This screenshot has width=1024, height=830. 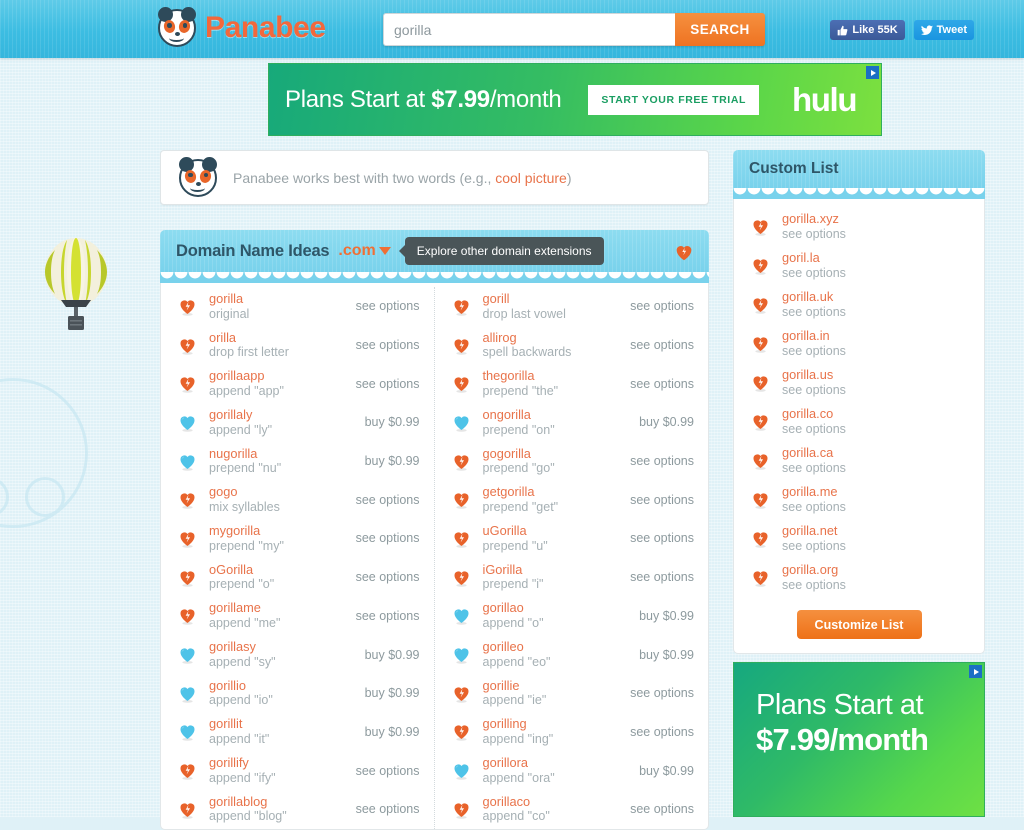 I want to click on domain-name: mygorilla, so click(x=277, y=531).